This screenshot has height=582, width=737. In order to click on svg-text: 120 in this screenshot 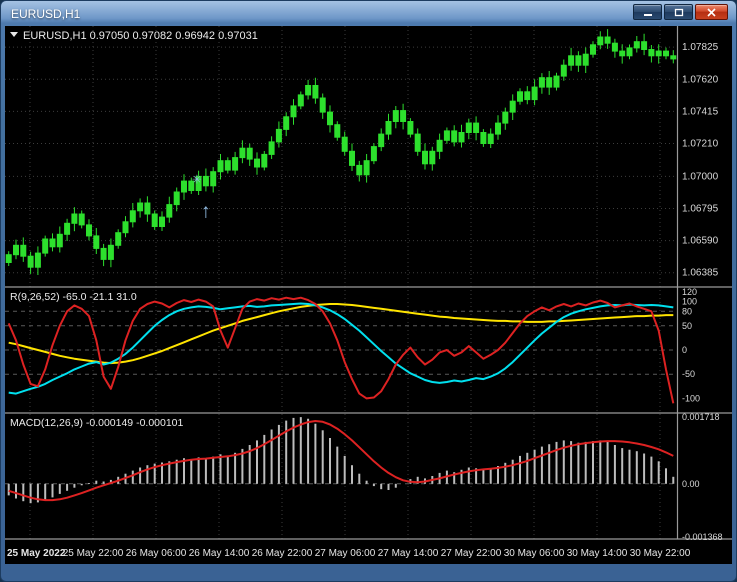, I will do `click(689, 292)`.